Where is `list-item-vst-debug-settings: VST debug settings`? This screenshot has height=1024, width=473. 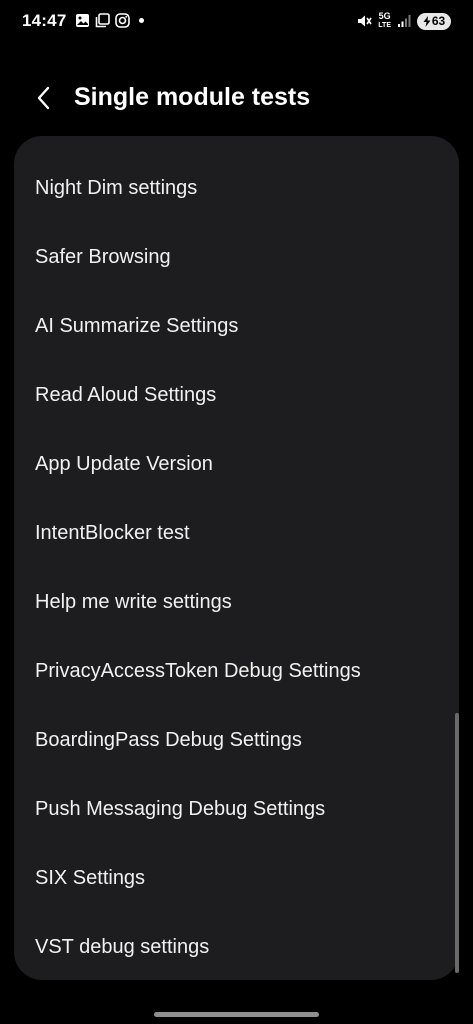 list-item-vst-debug-settings: VST debug settings is located at coordinates (236, 946).